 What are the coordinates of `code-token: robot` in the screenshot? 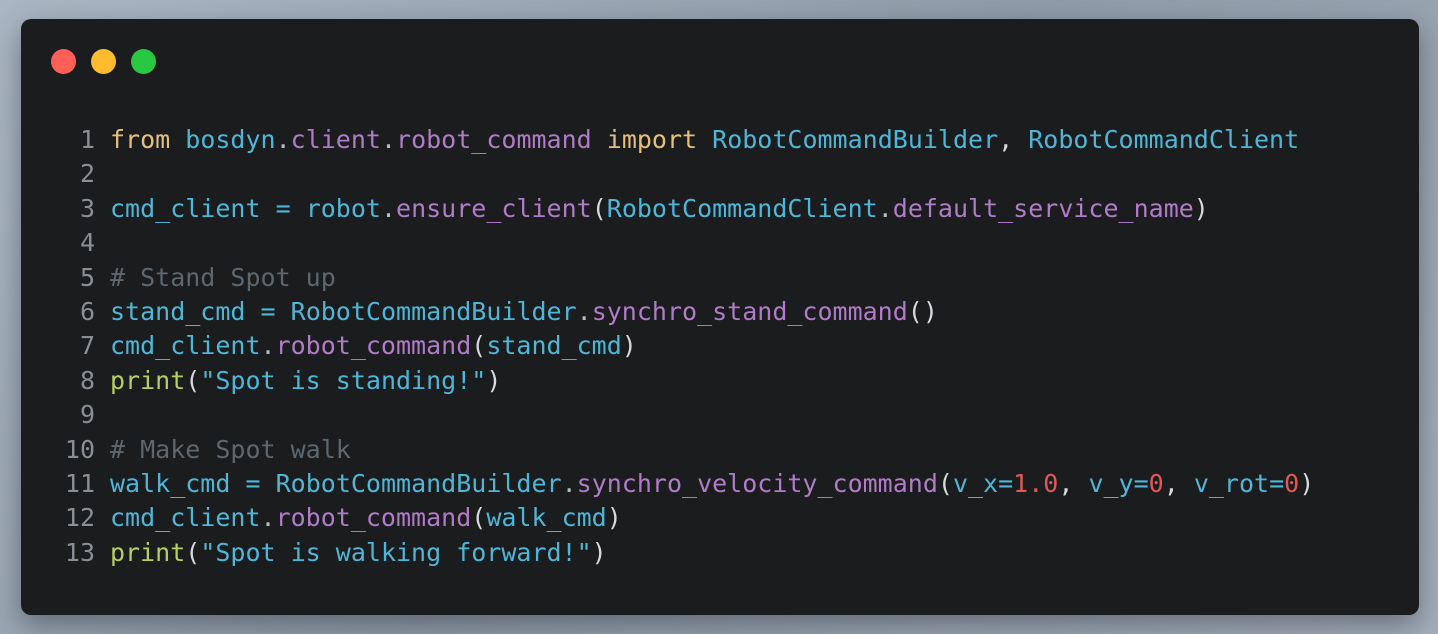 It's located at (343, 208).